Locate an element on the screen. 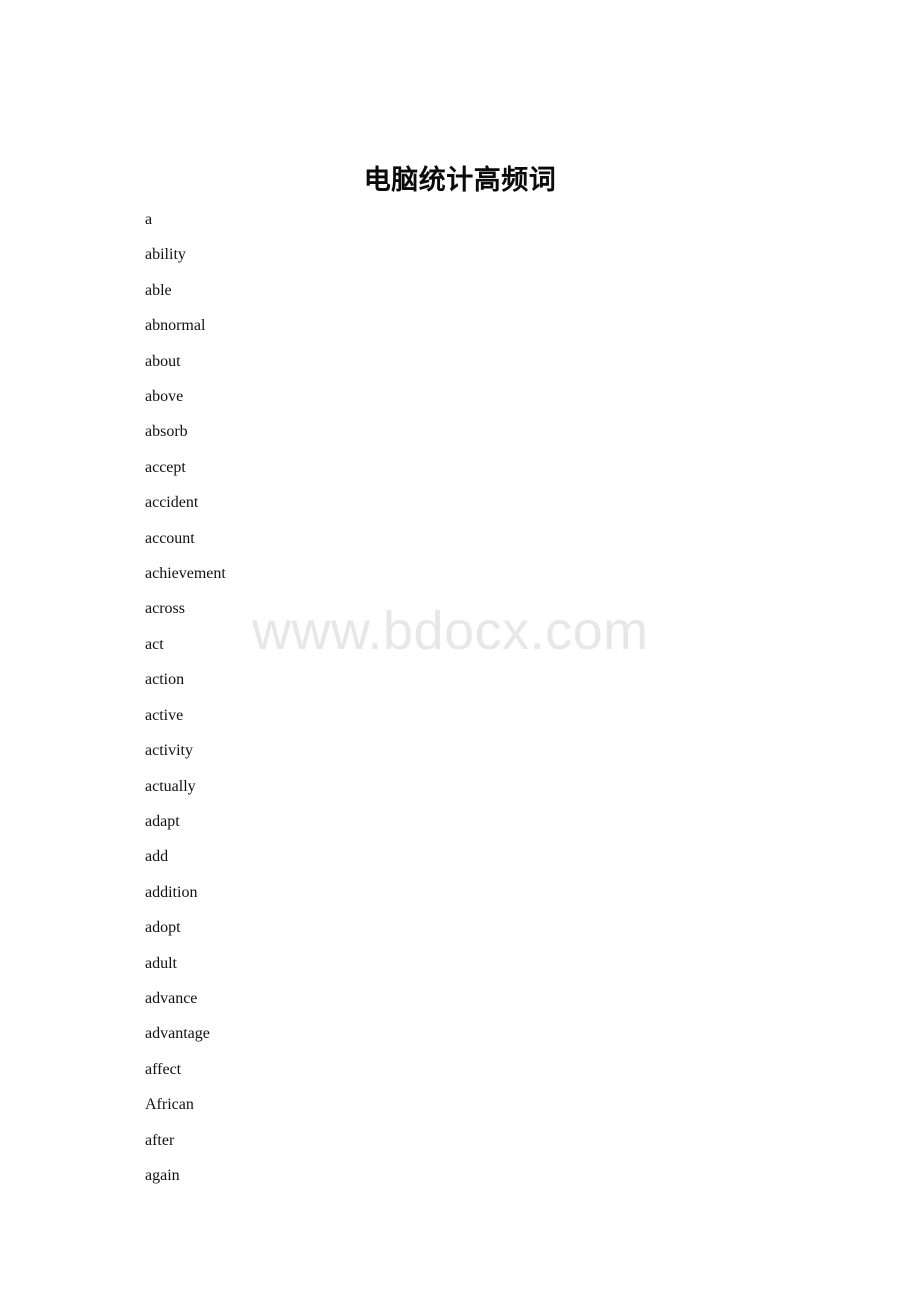 The height and width of the screenshot is (1302, 920). list-item: across is located at coordinates (165, 609).